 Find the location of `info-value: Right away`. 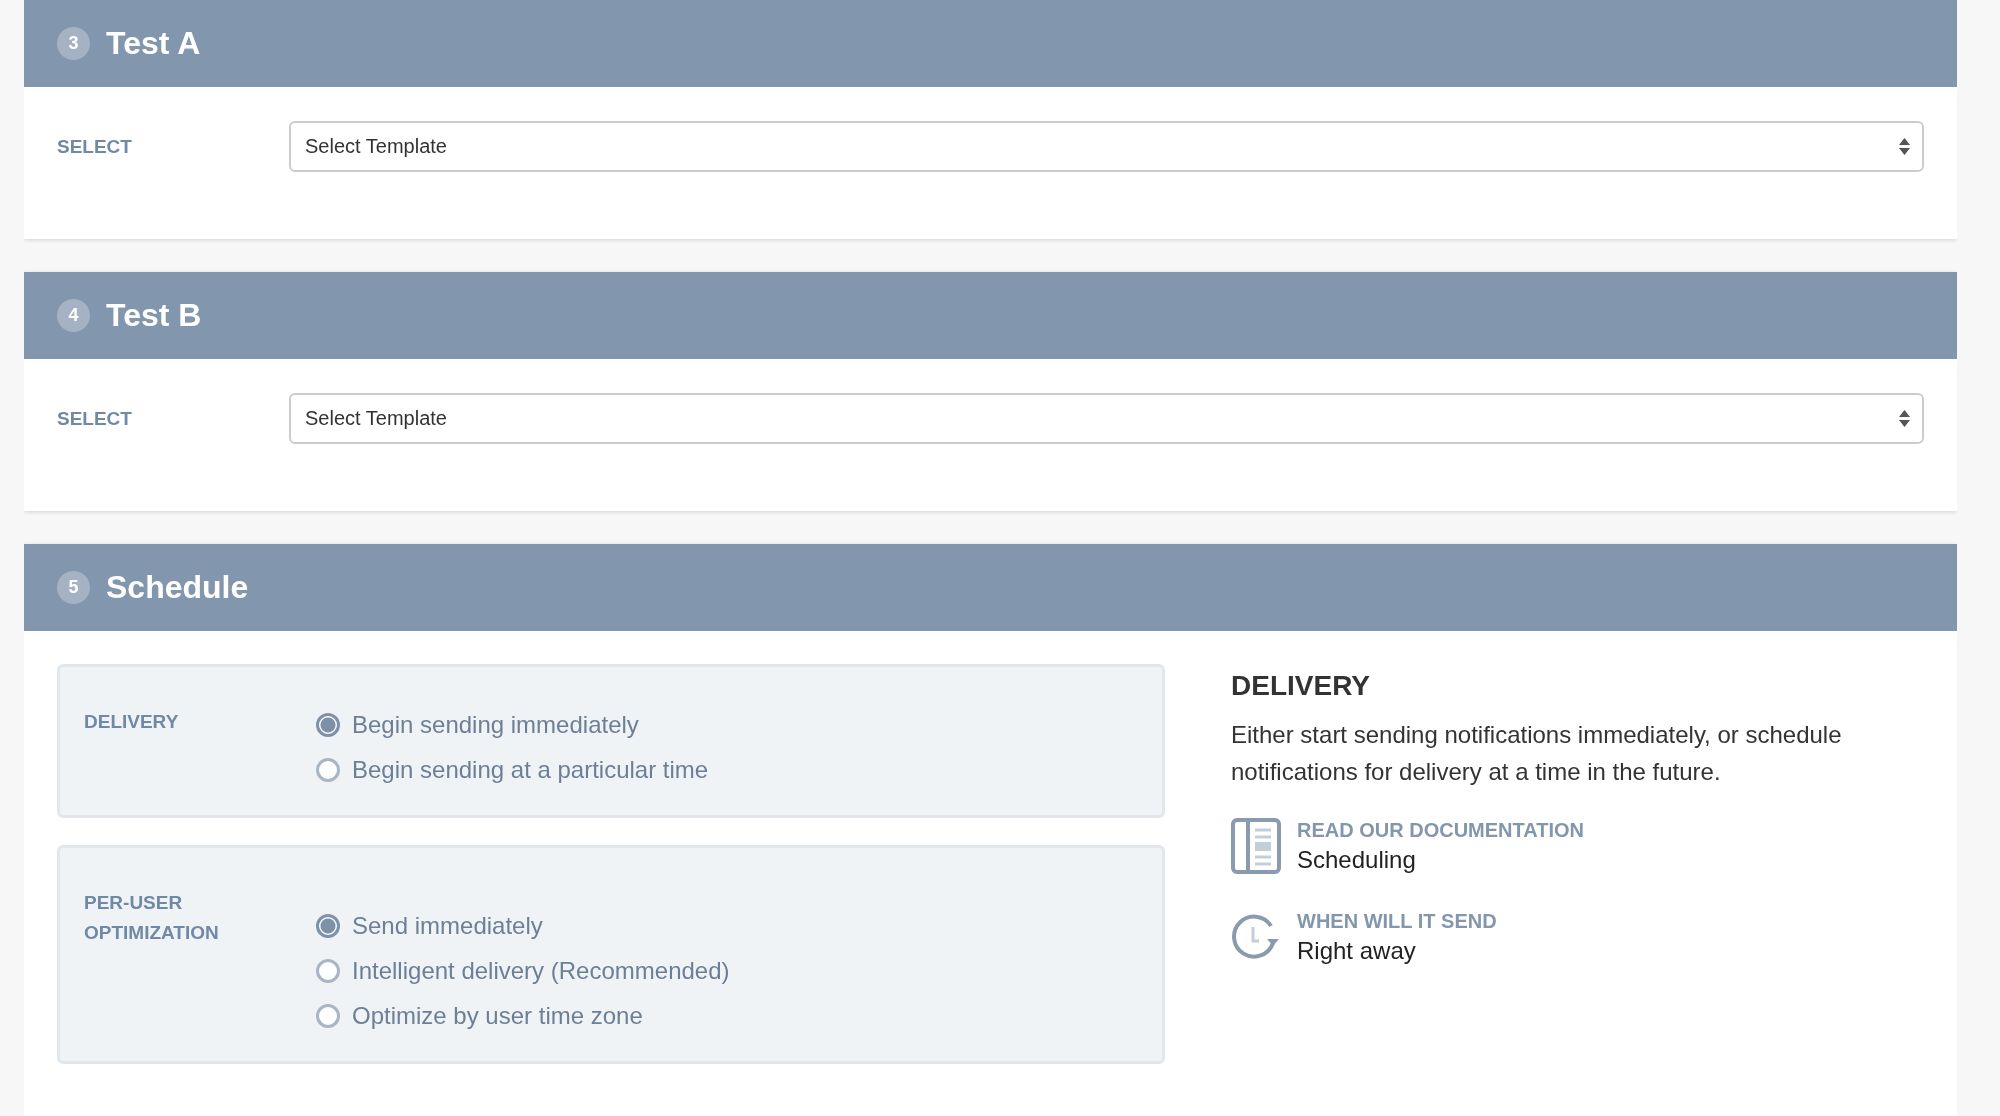

info-value: Right away is located at coordinates (1357, 951).